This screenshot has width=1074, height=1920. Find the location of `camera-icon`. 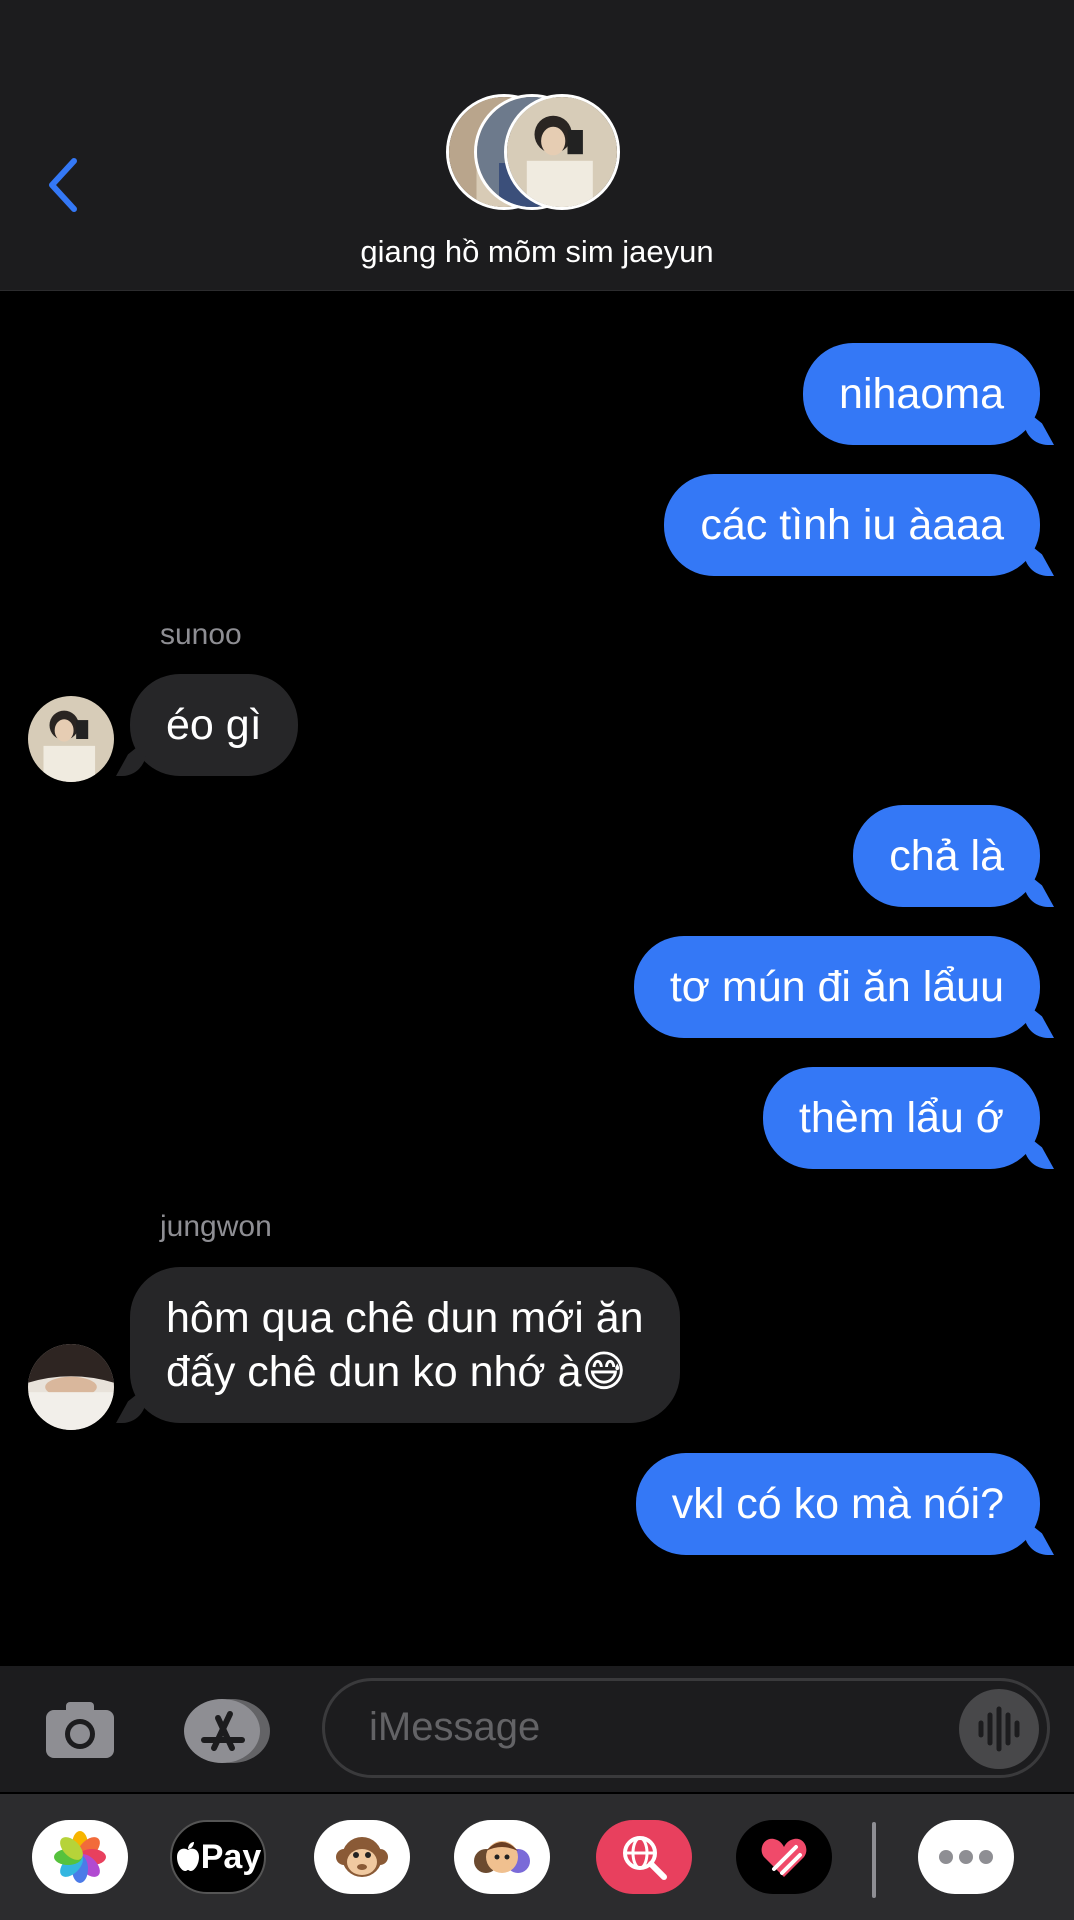

camera-icon is located at coordinates (80, 1730).